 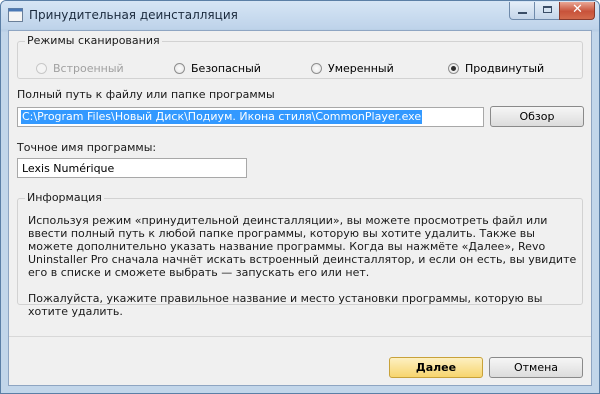 What do you see at coordinates (536, 367) in the screenshot?
I see `cancel-button: Отмена` at bounding box center [536, 367].